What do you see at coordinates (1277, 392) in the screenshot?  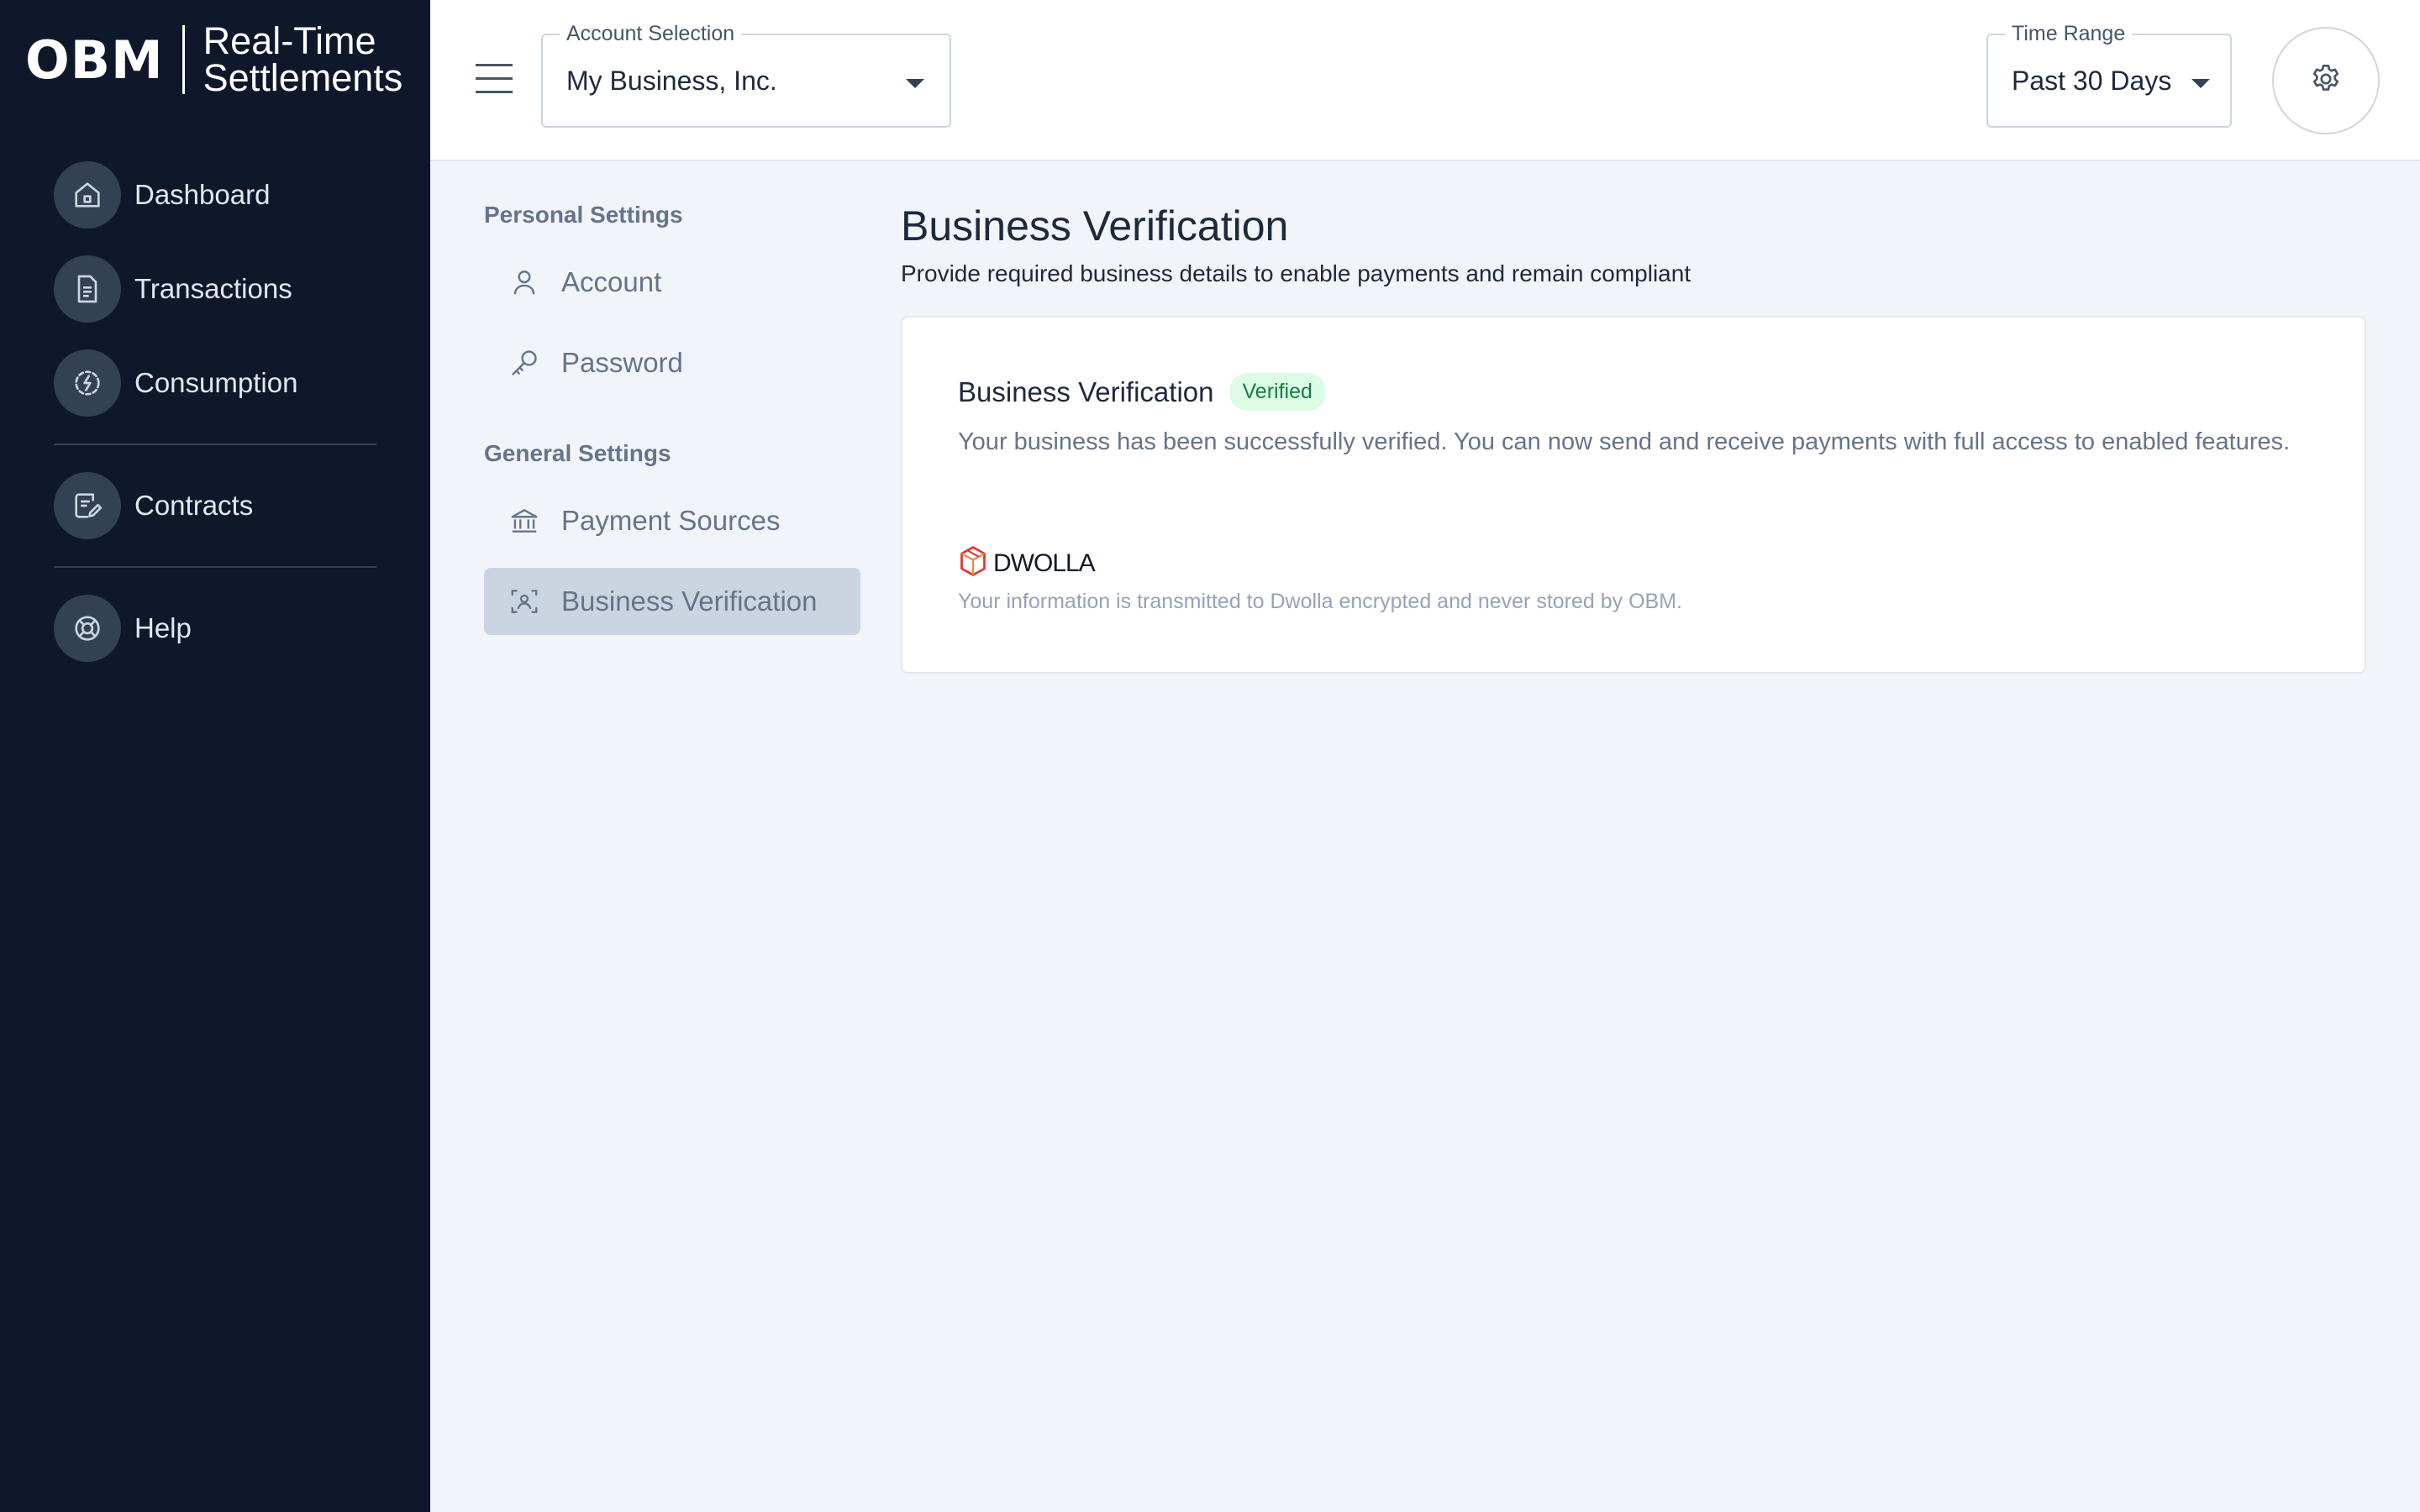 I see `status-badge: Verified` at bounding box center [1277, 392].